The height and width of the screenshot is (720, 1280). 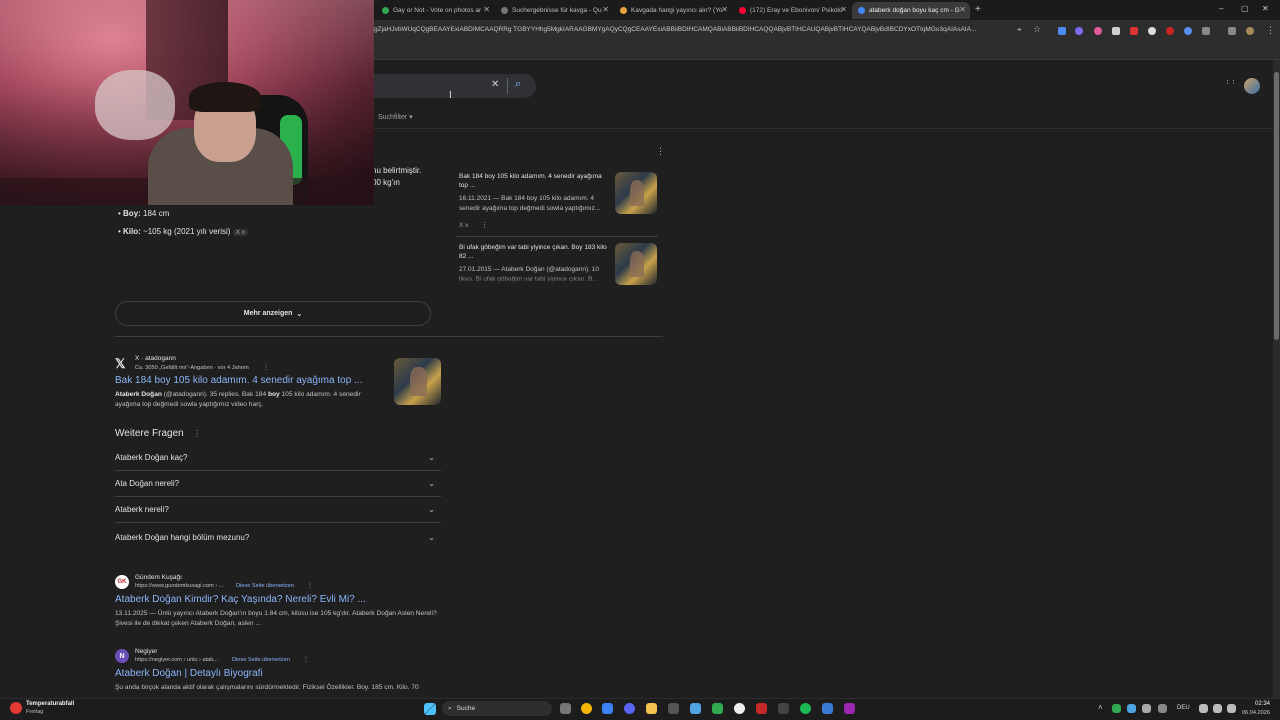 I want to click on scrollbar-thumb, so click(x=1276, y=206).